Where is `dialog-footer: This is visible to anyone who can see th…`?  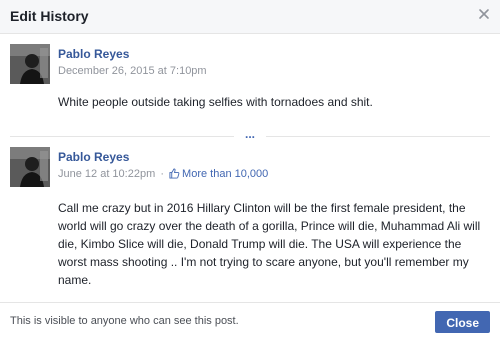
dialog-footer: This is visible to anyone who can see th… is located at coordinates (250, 322).